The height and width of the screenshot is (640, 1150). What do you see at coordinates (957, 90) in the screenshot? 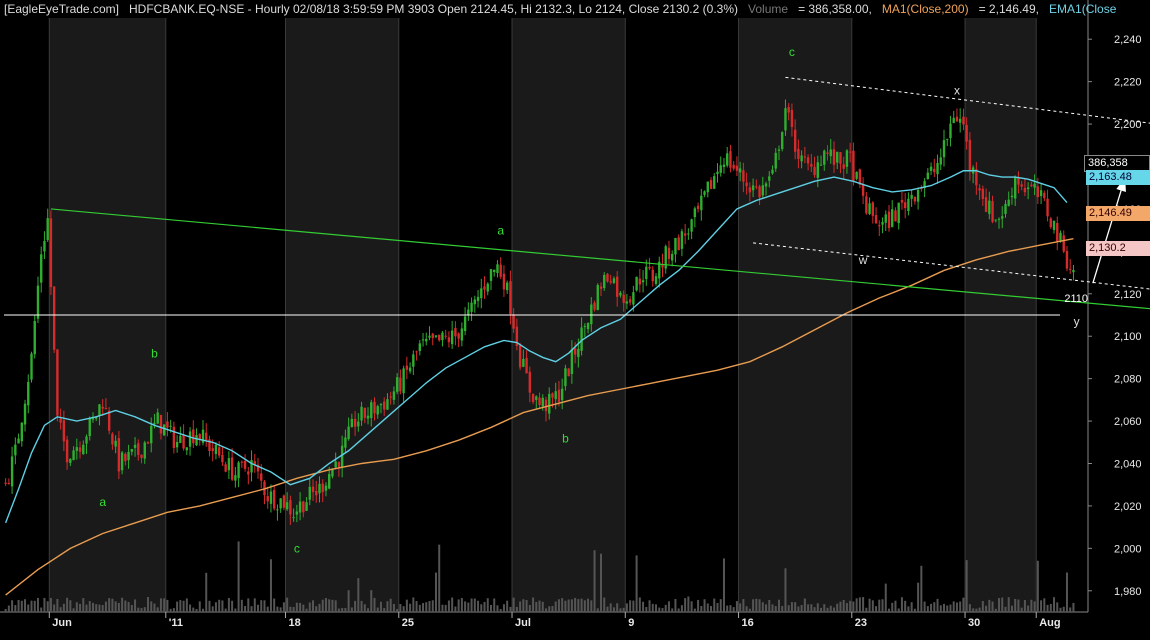
I see `wave-label-x: x` at bounding box center [957, 90].